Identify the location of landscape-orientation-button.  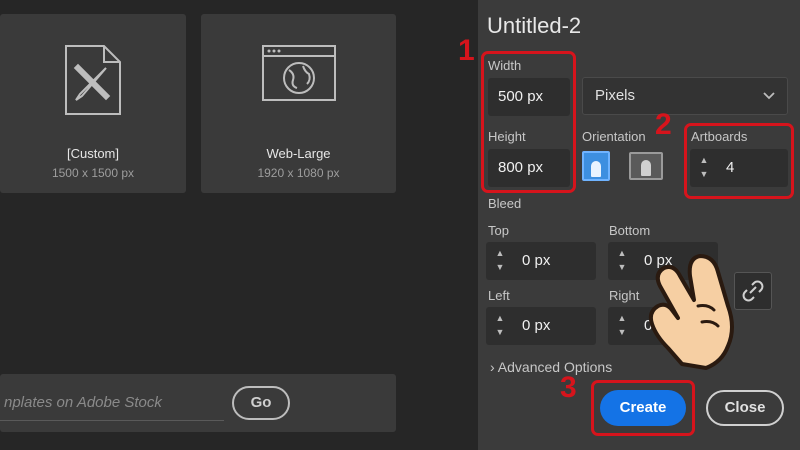
(646, 166).